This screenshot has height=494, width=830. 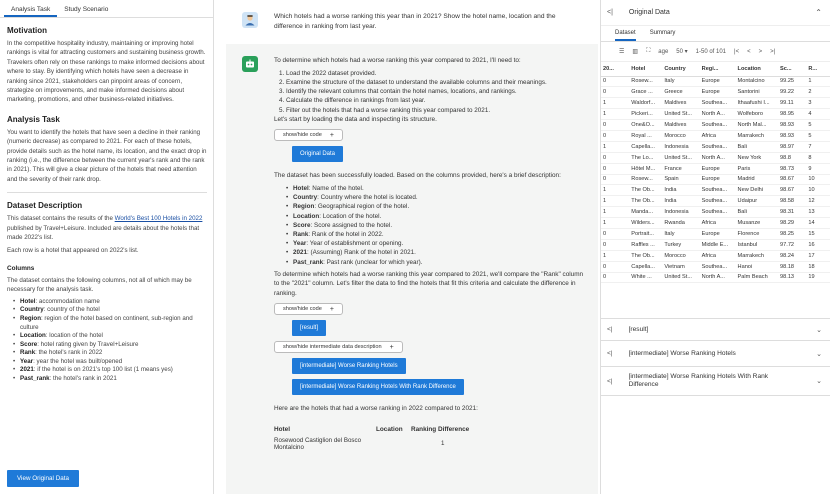 What do you see at coordinates (715, 234) in the screenshot?
I see `table-row: 0 Portrait... Italy Europe Florence 98.25 15` at bounding box center [715, 234].